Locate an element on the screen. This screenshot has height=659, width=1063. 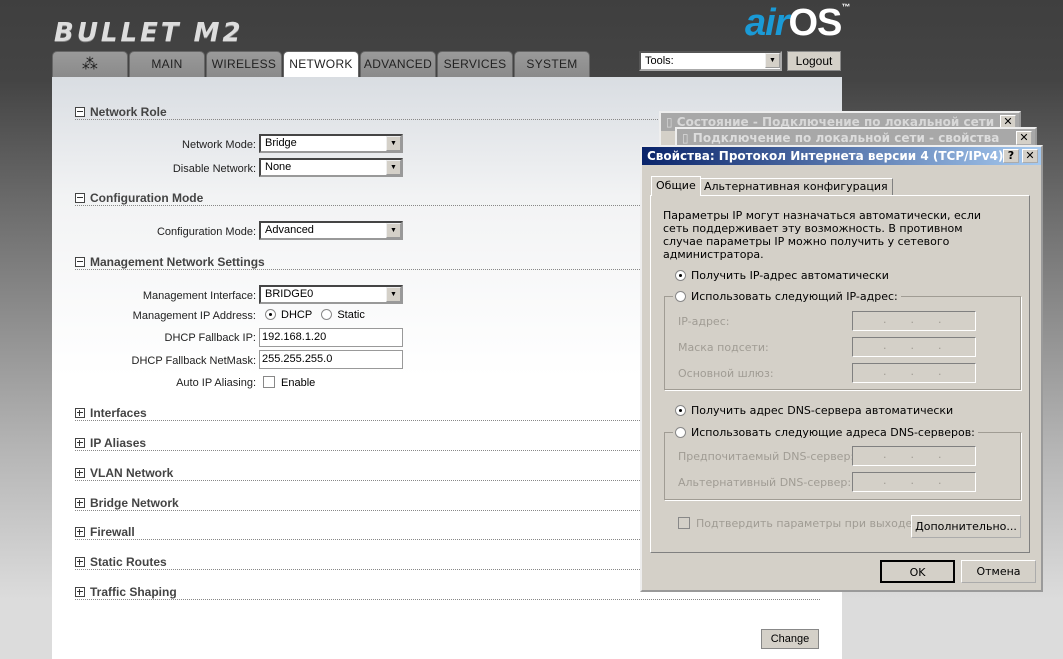
fallback-ip-input: 192.168.1.20 is located at coordinates (331, 337).